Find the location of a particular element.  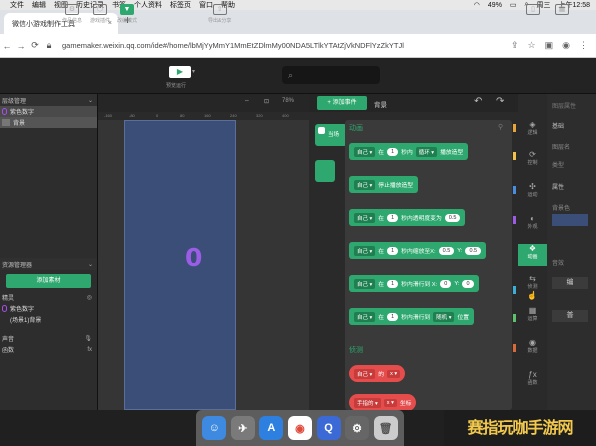

category-operators: ▦ 运算 is located at coordinates (532, 315).